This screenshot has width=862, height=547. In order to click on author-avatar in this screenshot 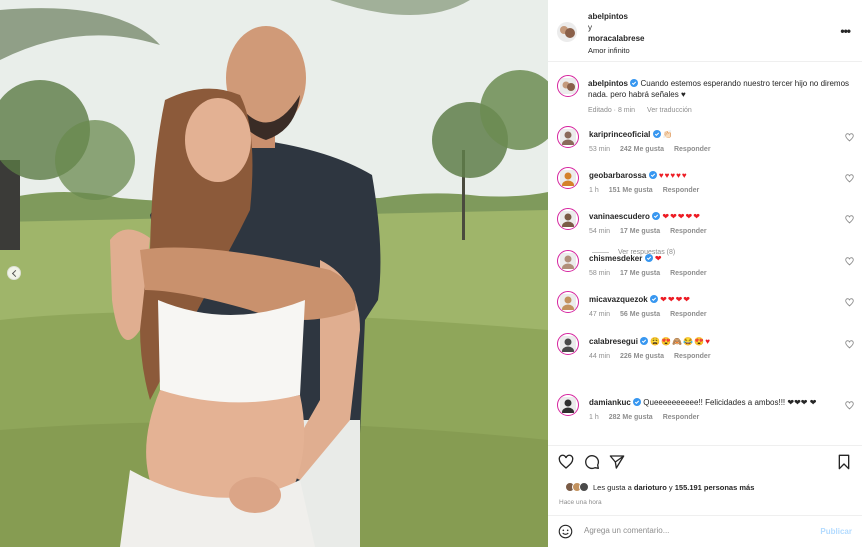, I will do `click(567, 32)`.